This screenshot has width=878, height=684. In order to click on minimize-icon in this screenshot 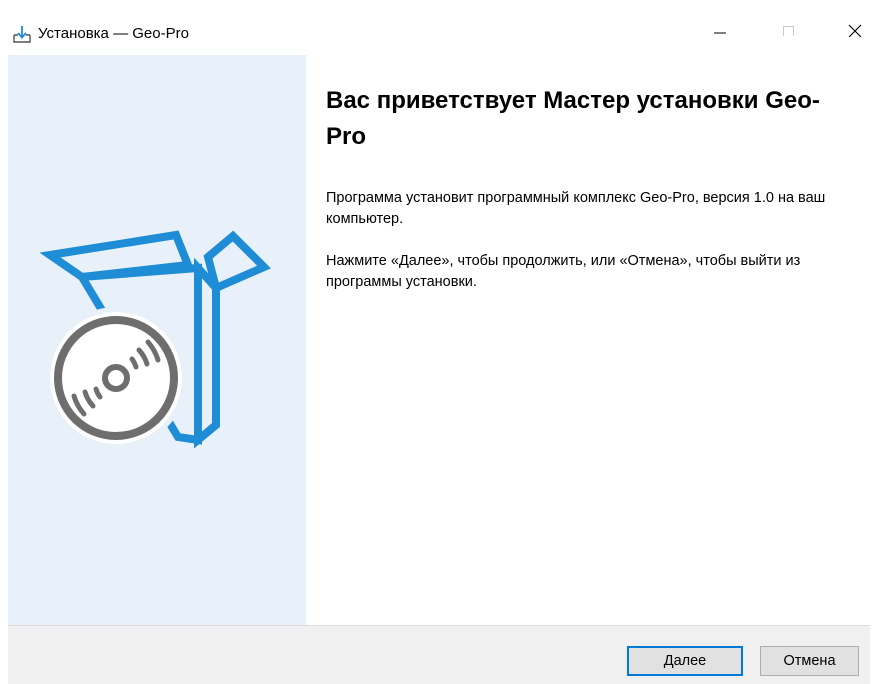, I will do `click(720, 32)`.